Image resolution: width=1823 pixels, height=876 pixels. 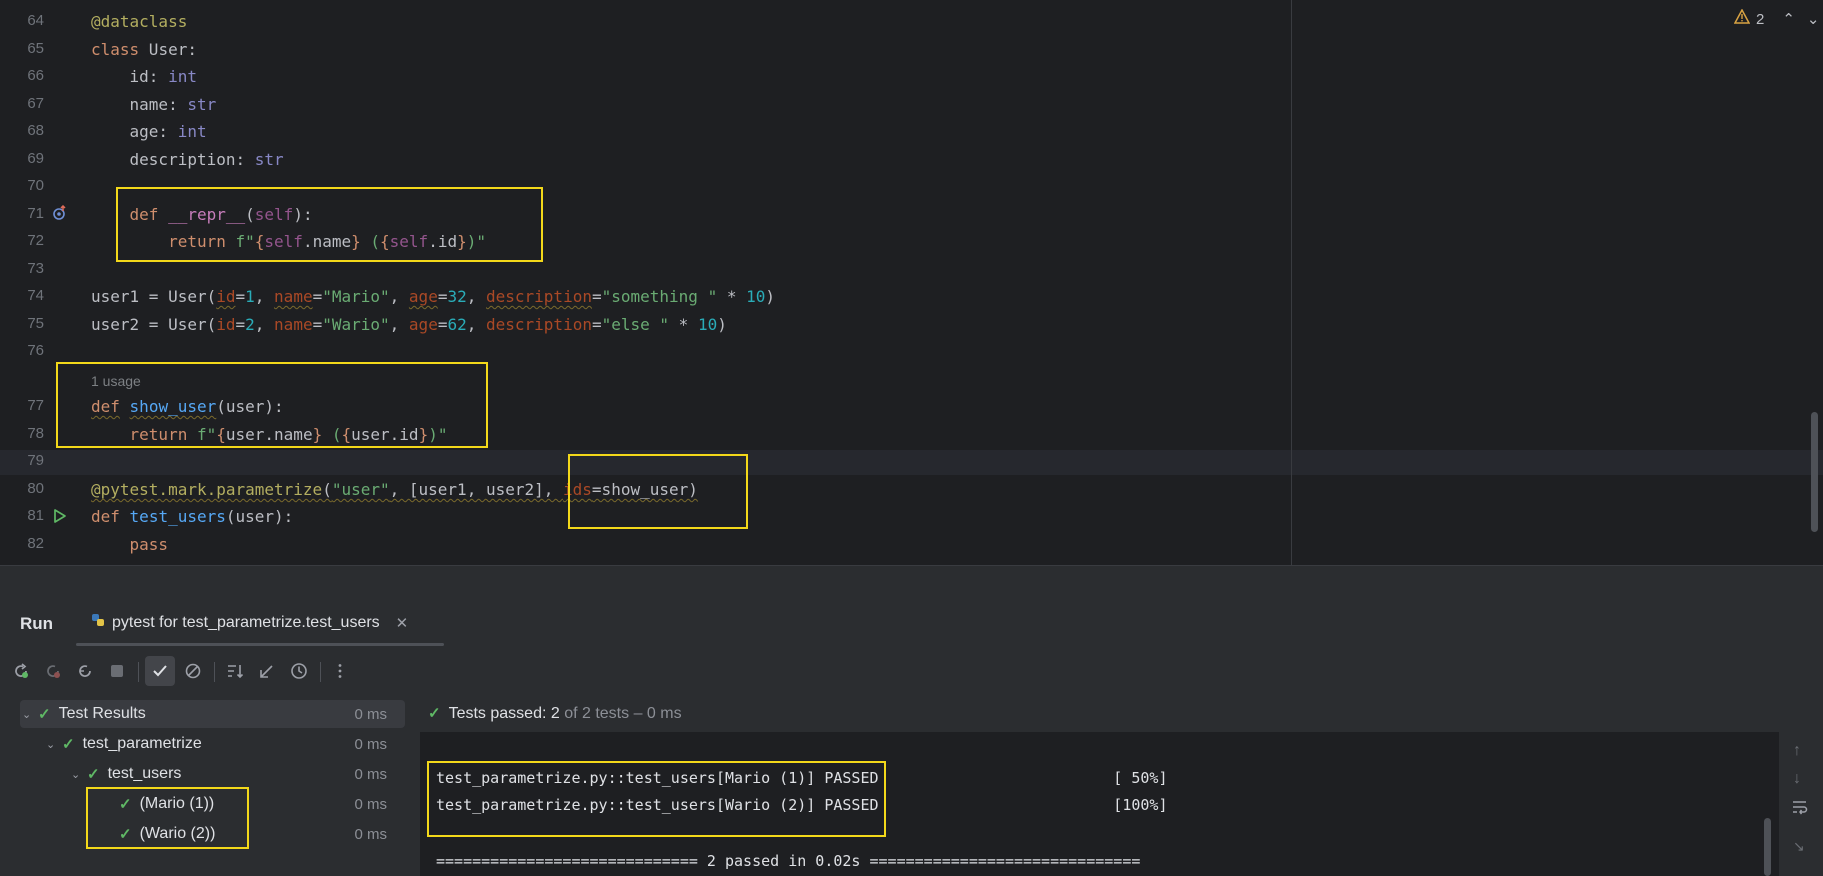 I want to click on highlight-test-ids, so click(x=167, y=818).